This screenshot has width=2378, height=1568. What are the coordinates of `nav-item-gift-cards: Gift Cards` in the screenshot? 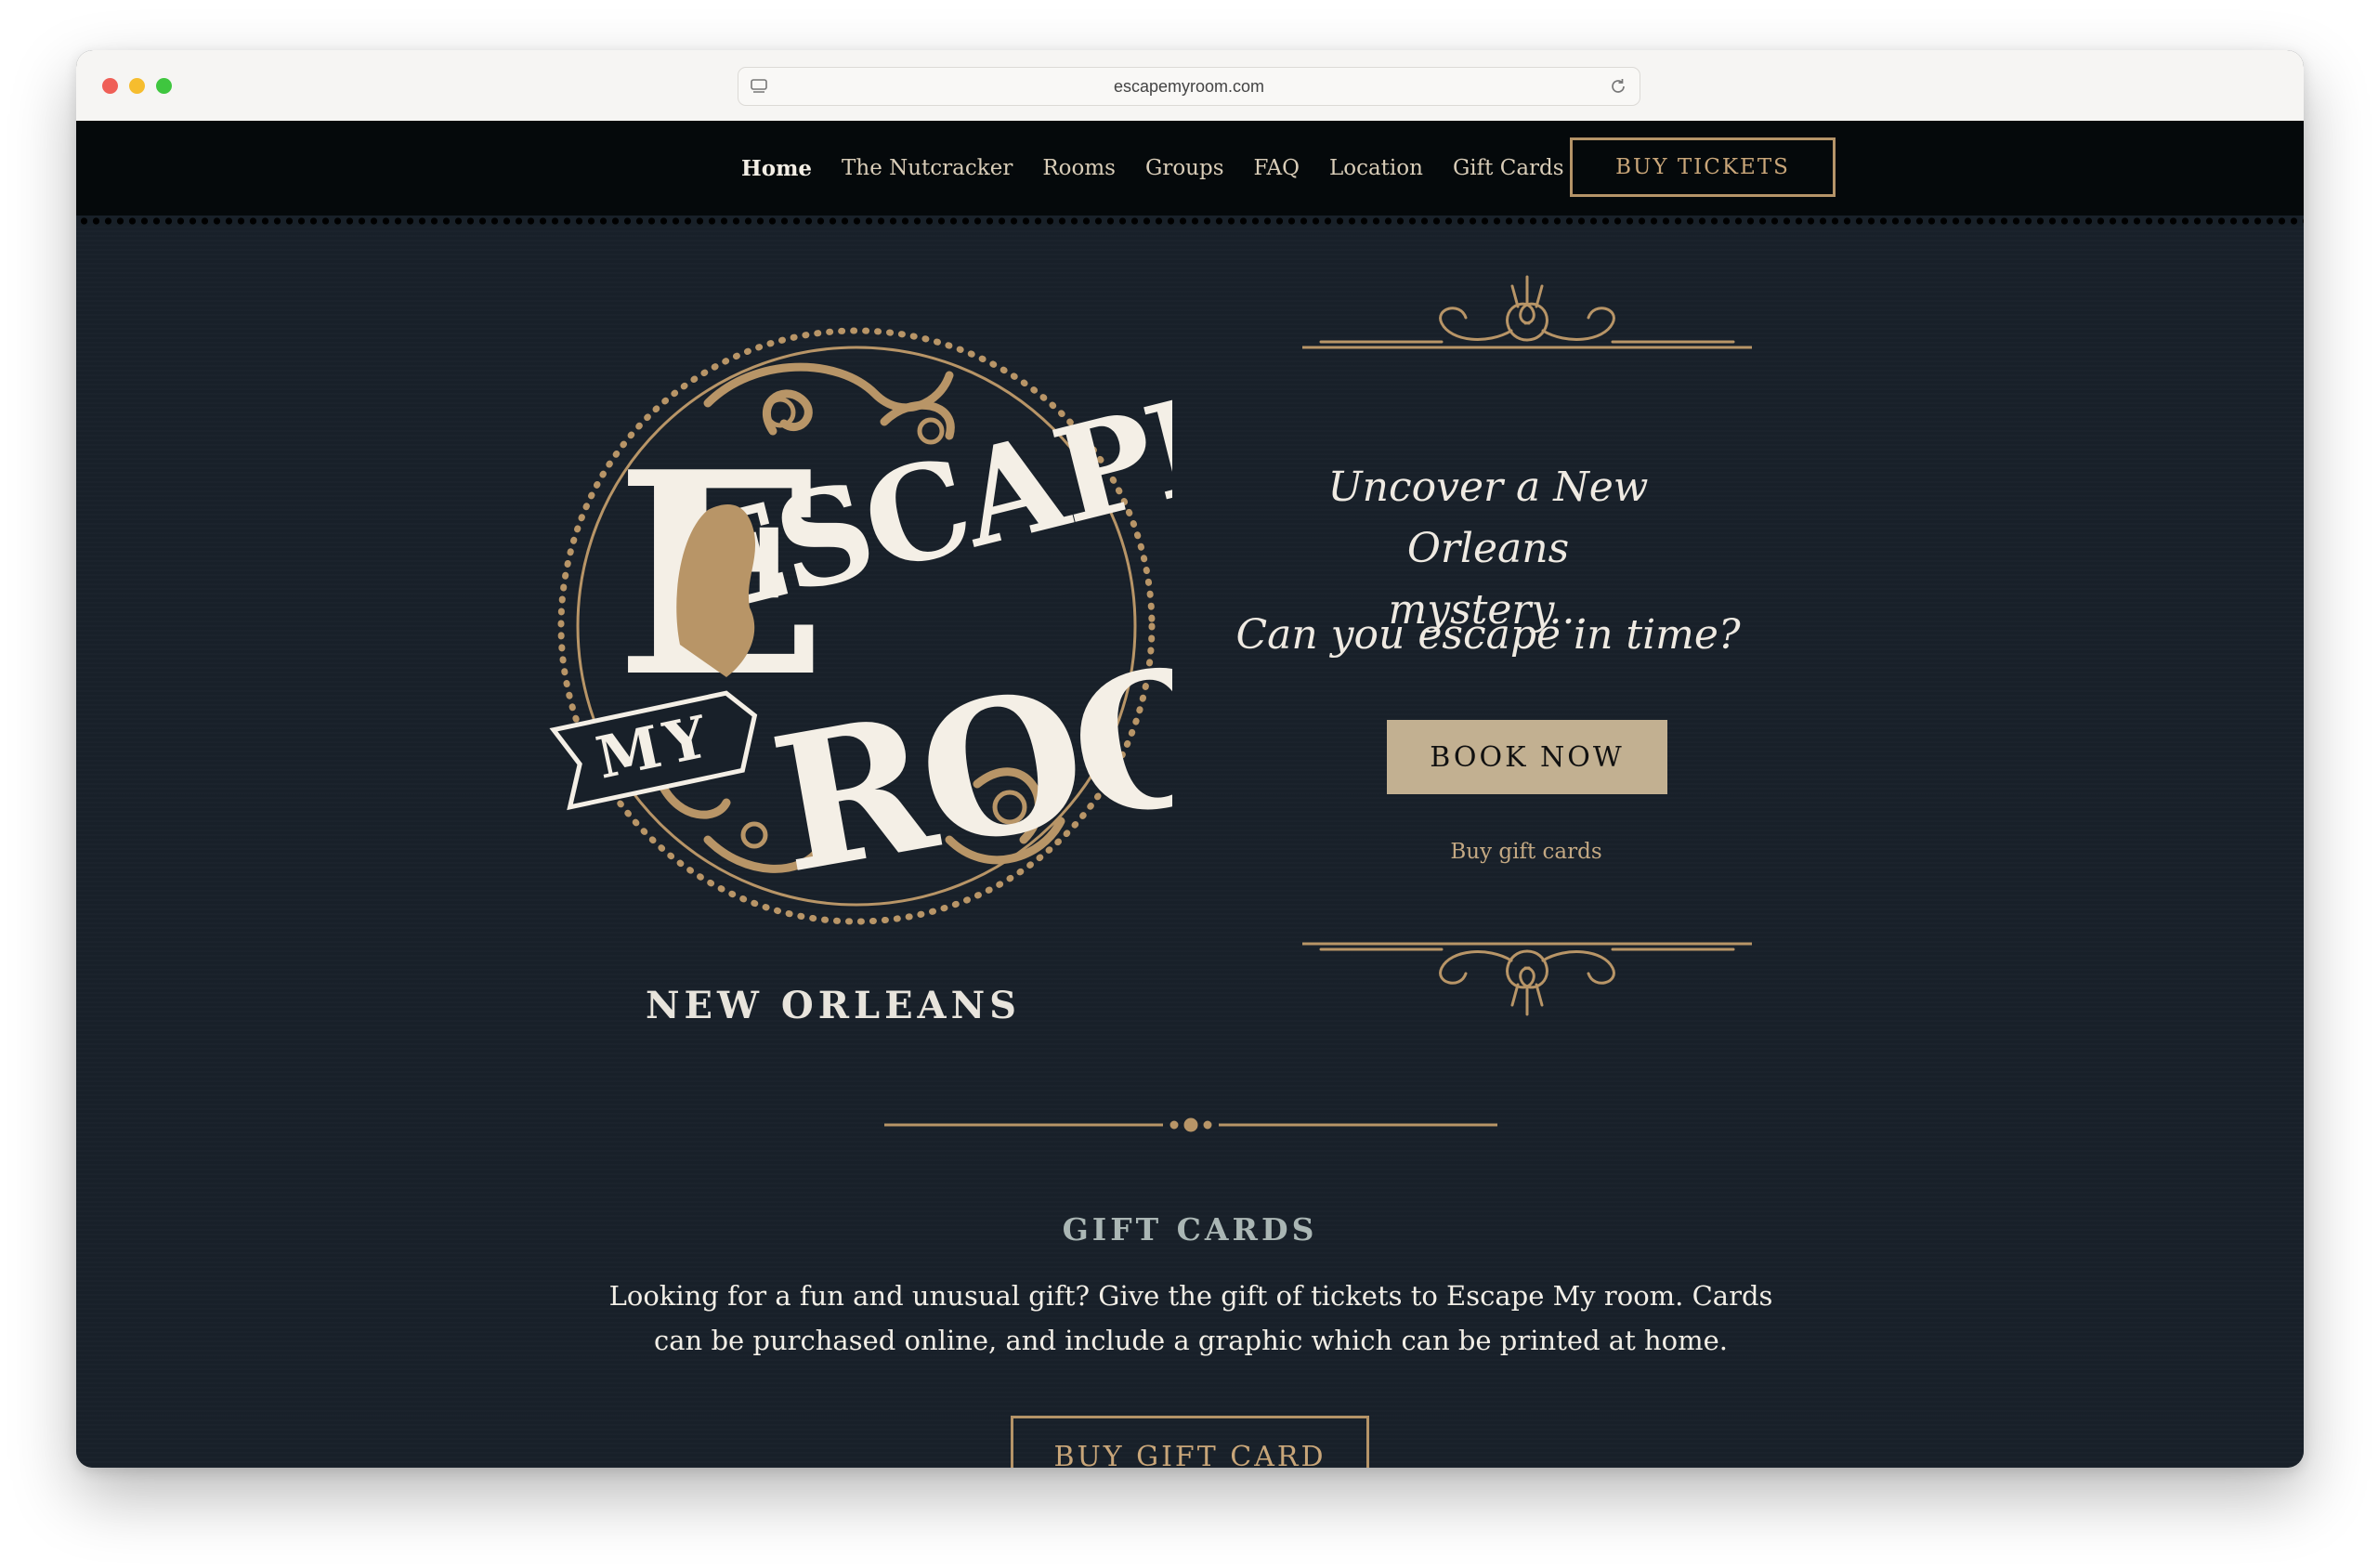 It's located at (1508, 168).